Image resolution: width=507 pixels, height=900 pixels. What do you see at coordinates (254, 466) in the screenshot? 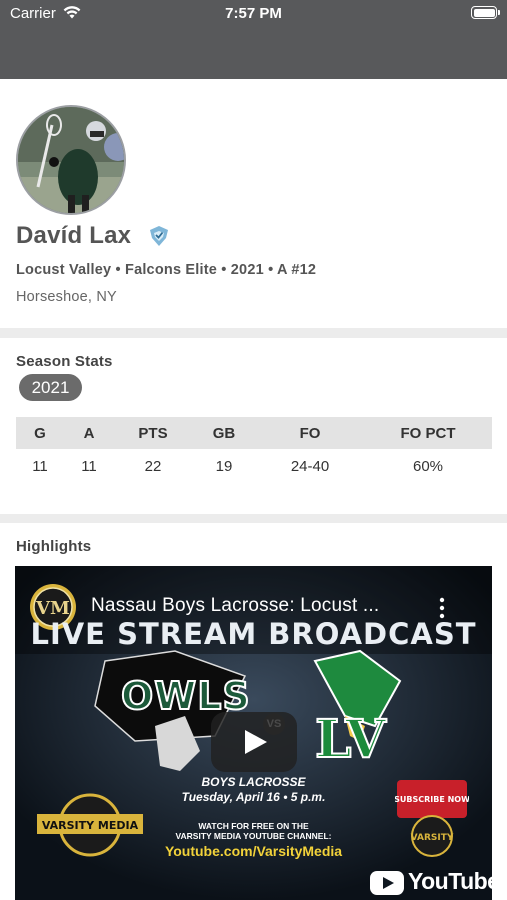
I see `table-row: 11 11 22 19 24-40 60%` at bounding box center [254, 466].